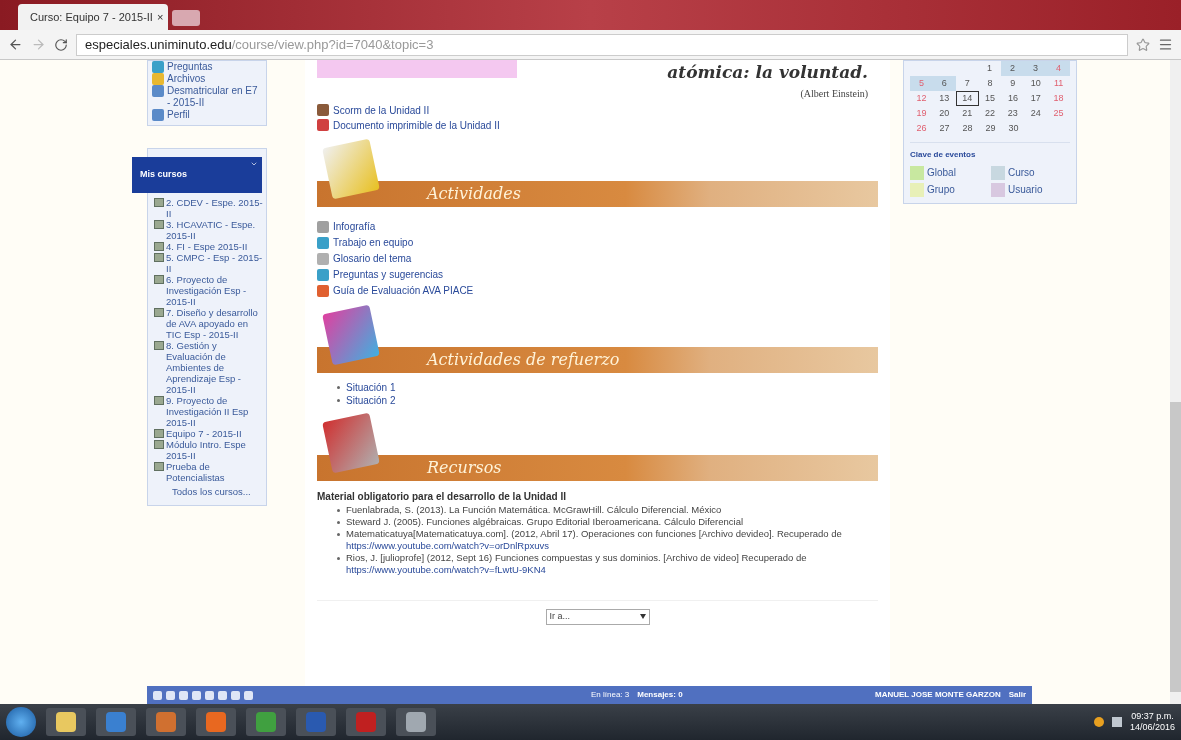 This screenshot has height=740, width=1181. I want to click on calendar-day: 21, so click(967, 113).